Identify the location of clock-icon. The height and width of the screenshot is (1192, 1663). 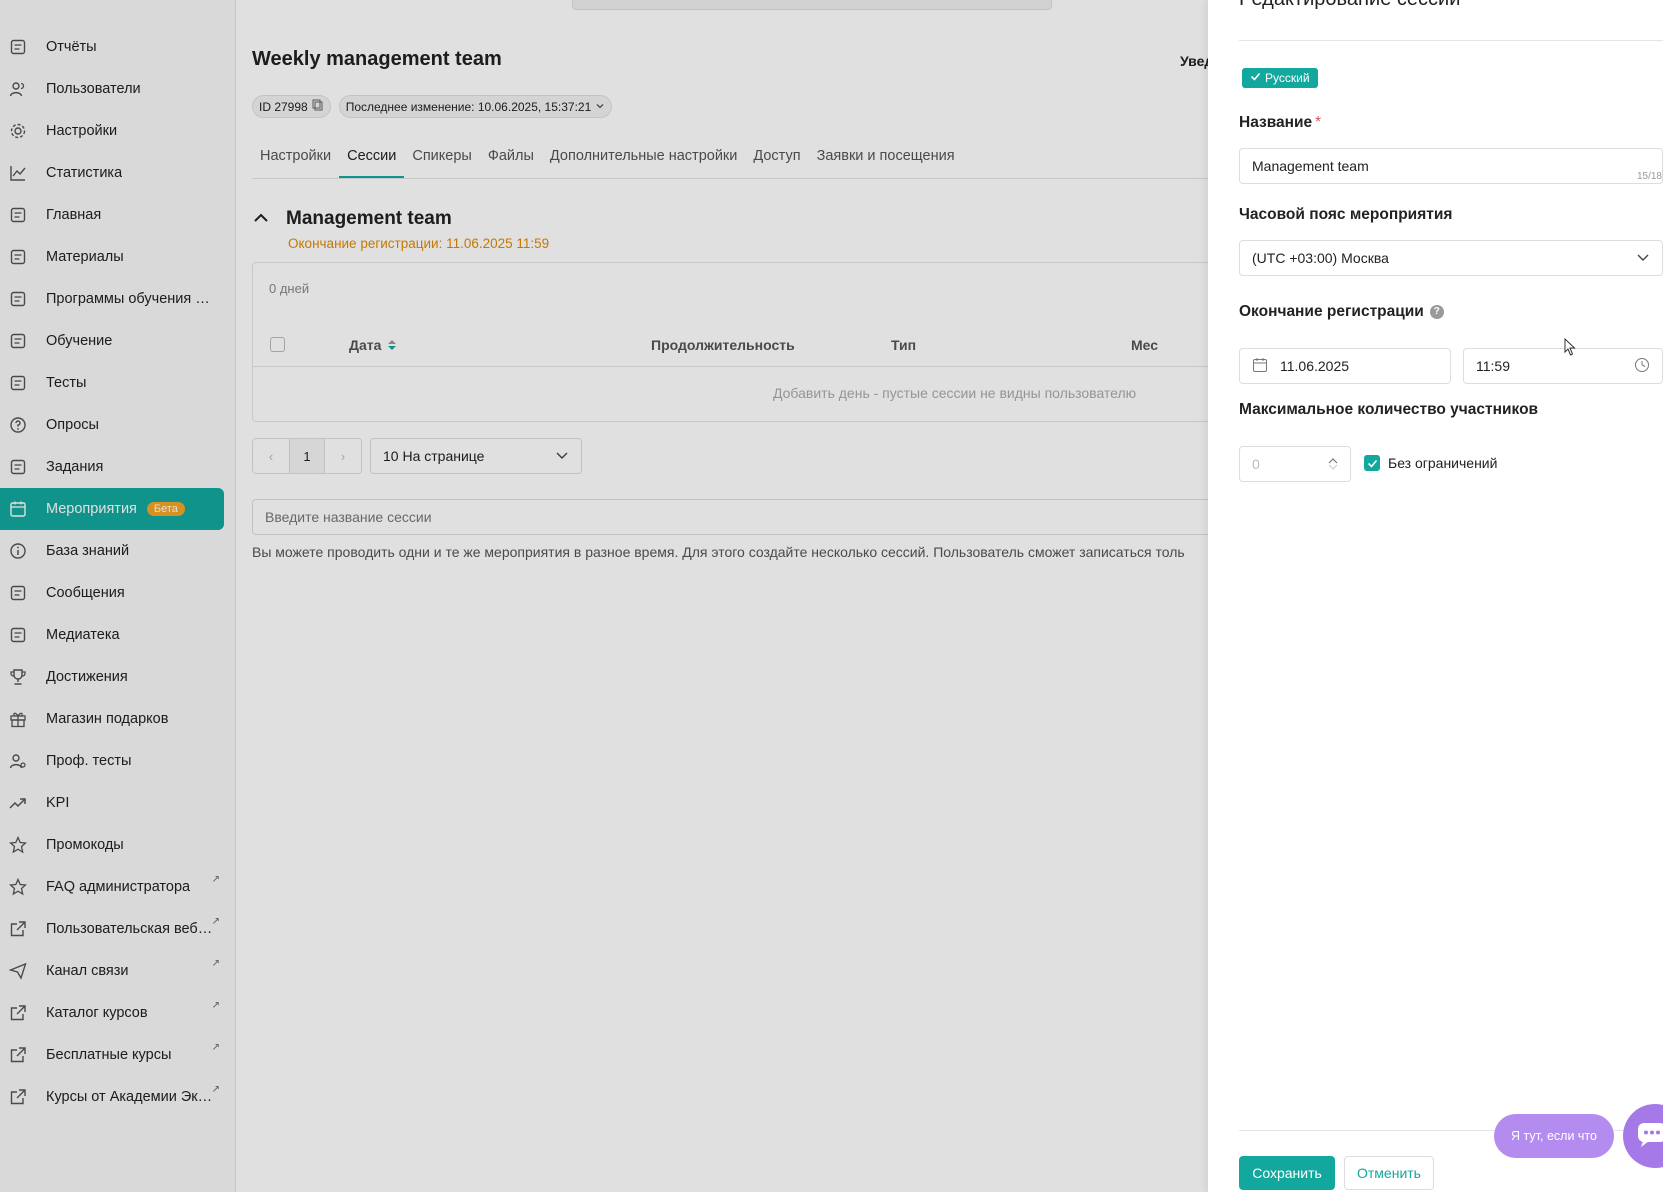
(1642, 366).